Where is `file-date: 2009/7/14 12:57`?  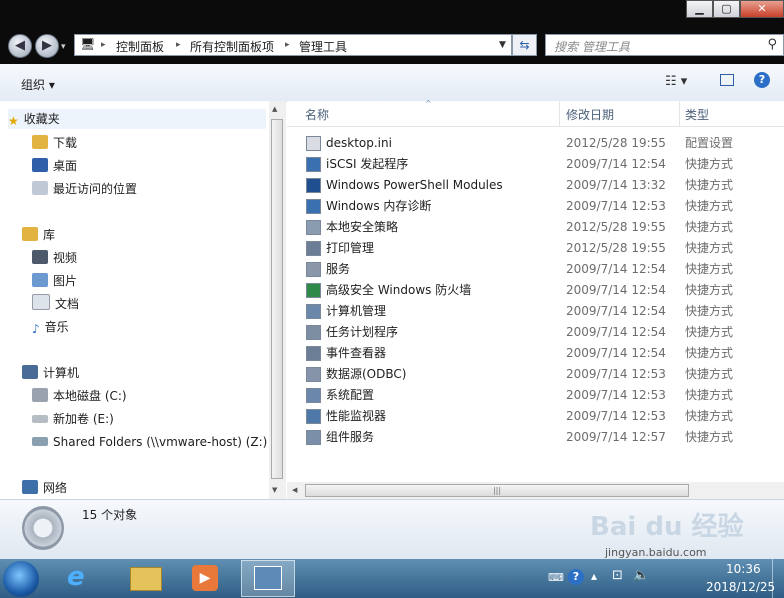
file-date: 2009/7/14 12:57 is located at coordinates (616, 437).